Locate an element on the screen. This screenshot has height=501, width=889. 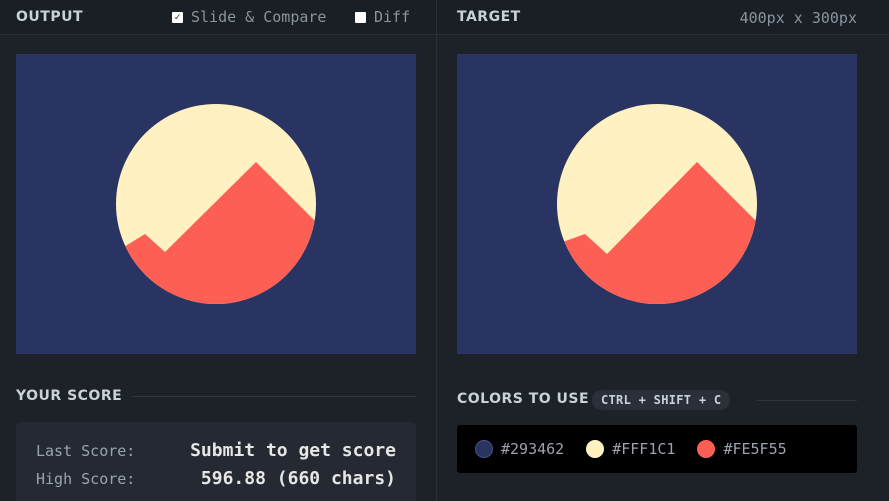
diff-toggle: Diff is located at coordinates (382, 17).